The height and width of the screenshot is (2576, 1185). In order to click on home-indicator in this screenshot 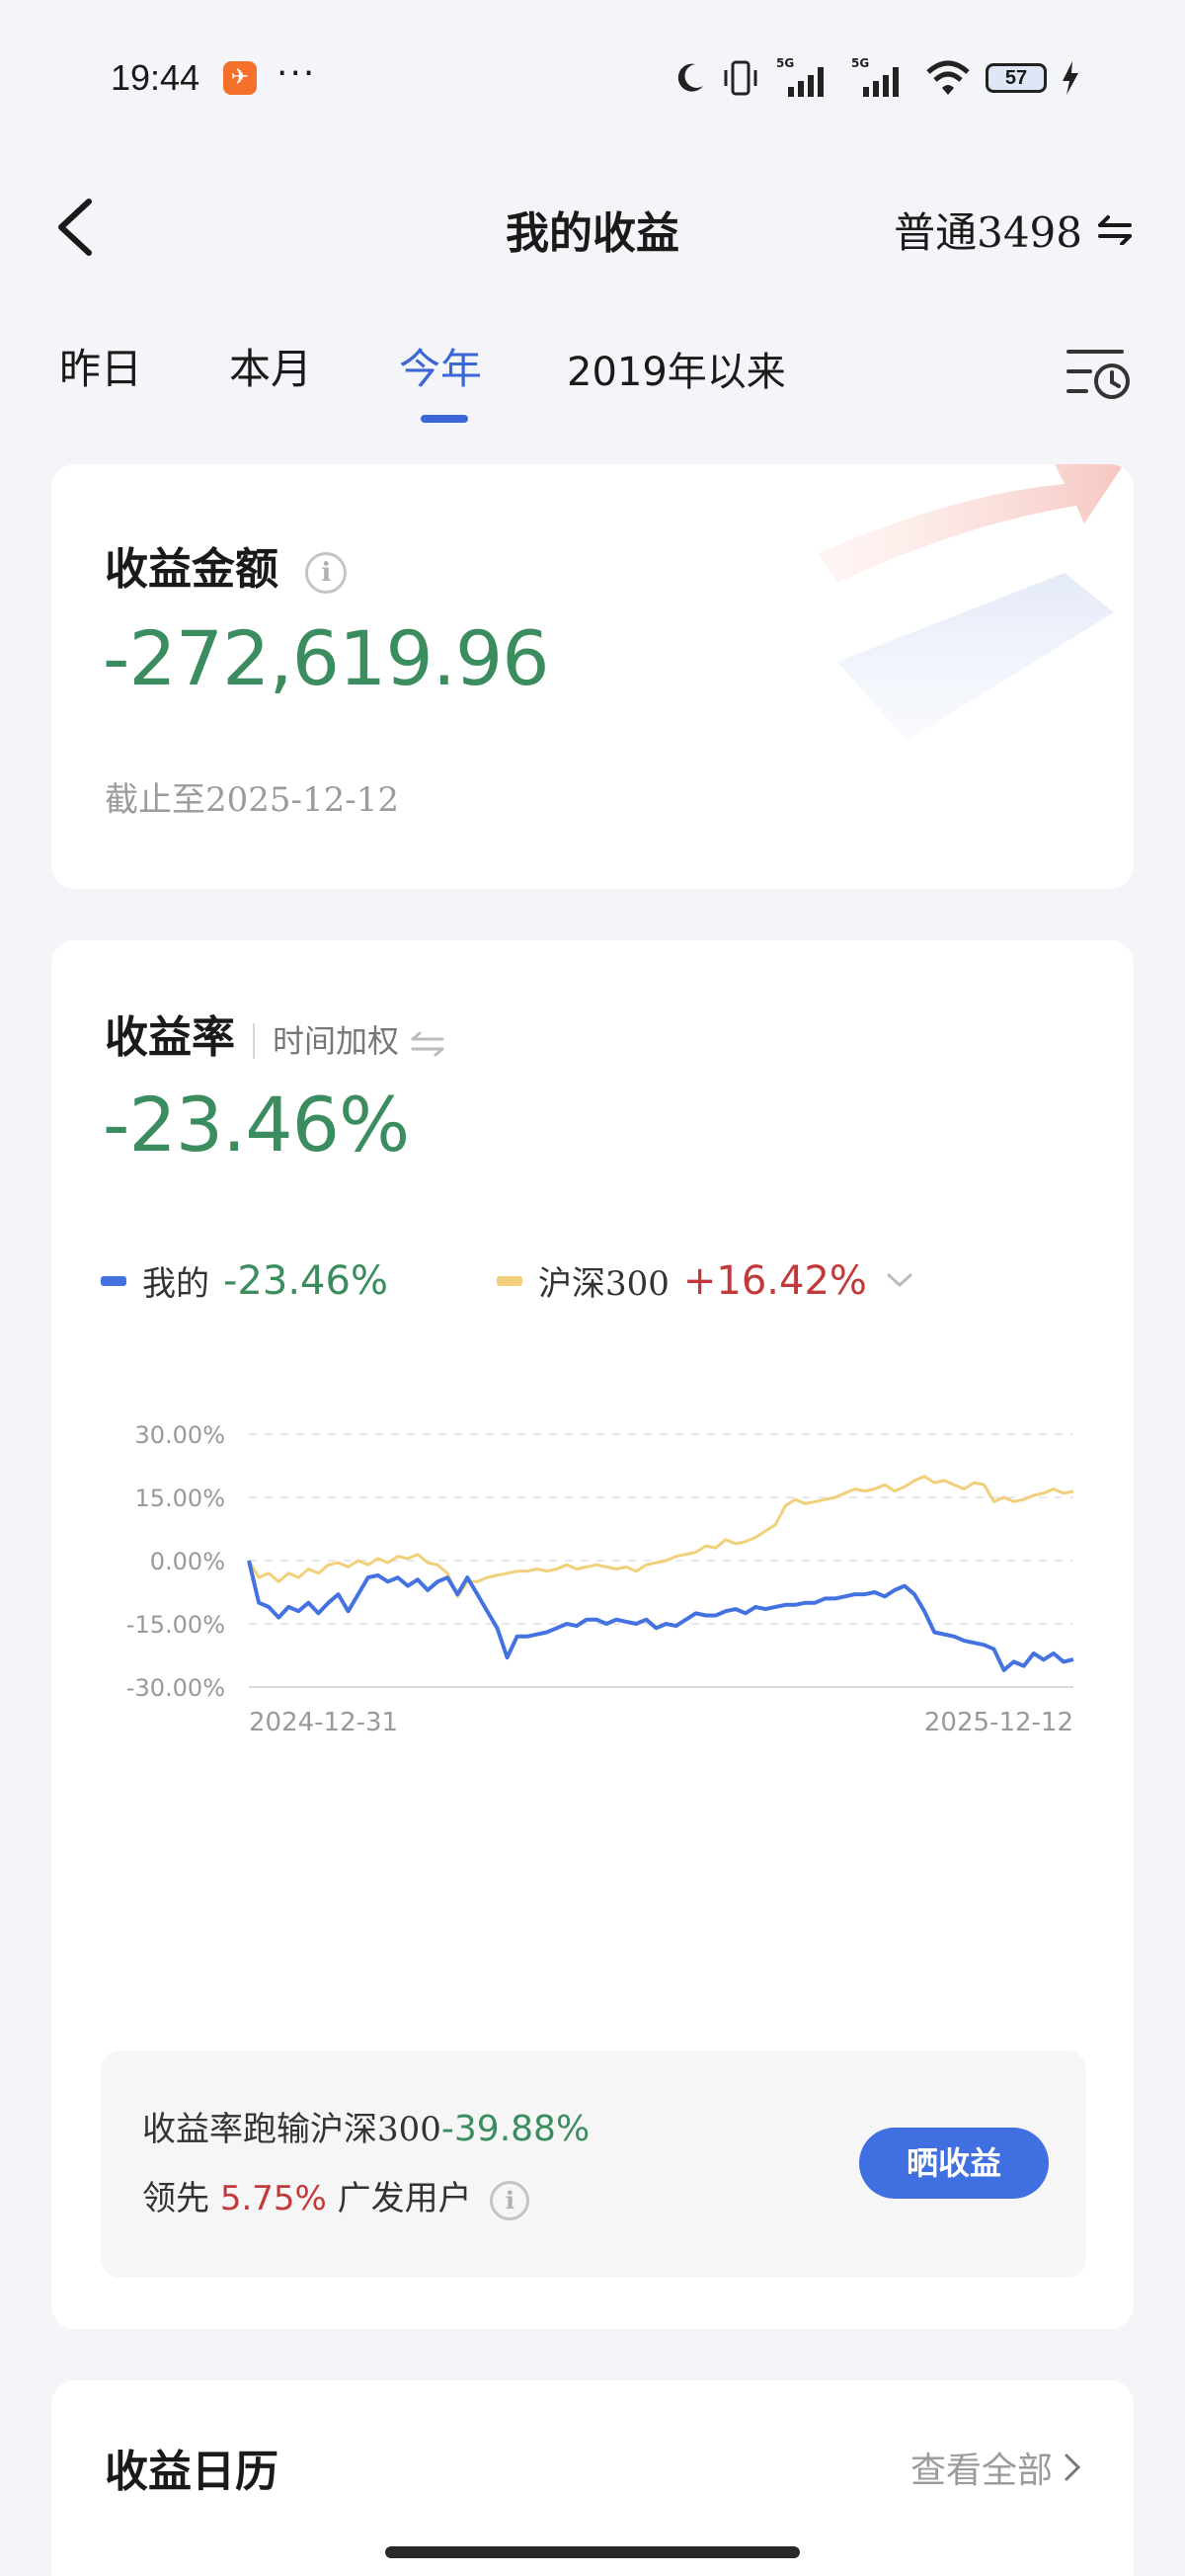, I will do `click(592, 2552)`.